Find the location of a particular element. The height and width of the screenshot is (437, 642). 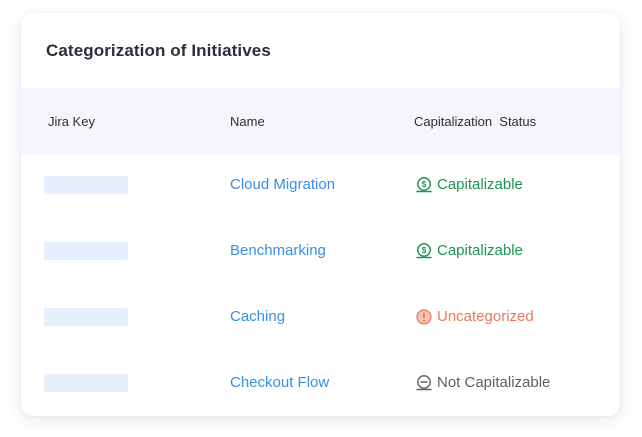

table-row: Cloud Migration $ Capitalizable is located at coordinates (320, 187).